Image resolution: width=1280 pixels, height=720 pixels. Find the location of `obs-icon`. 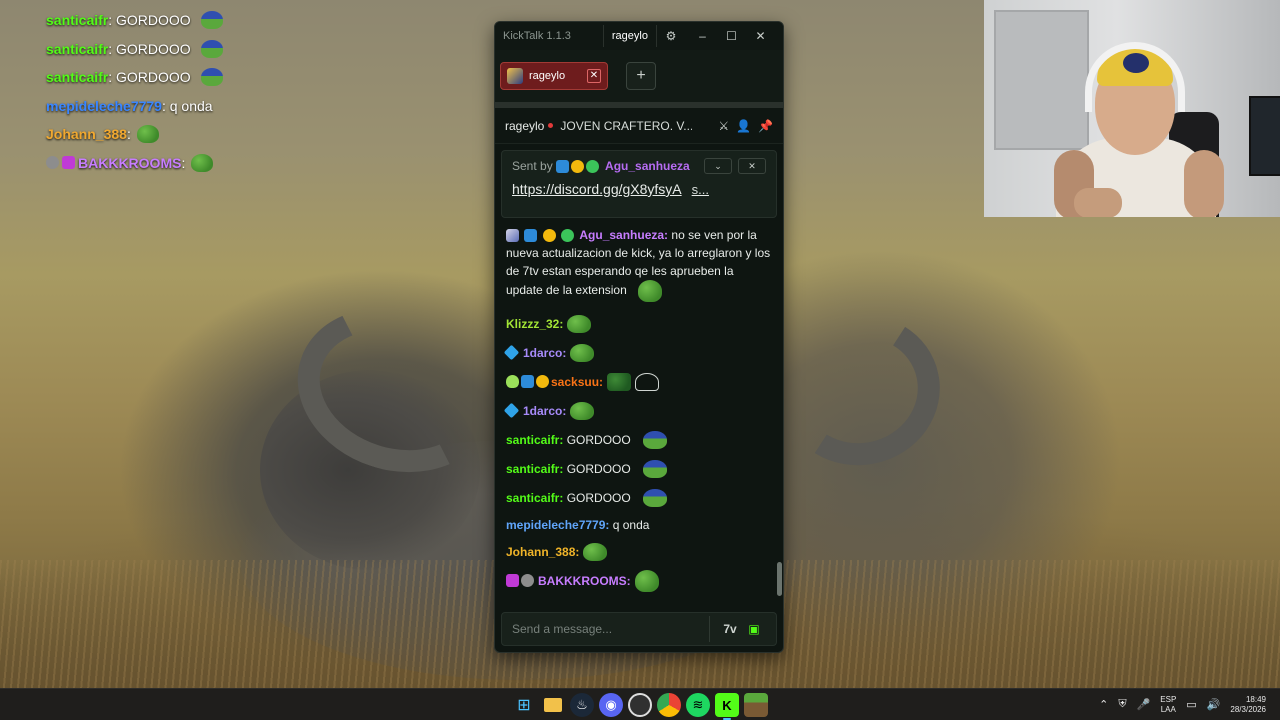

obs-icon is located at coordinates (640, 705).